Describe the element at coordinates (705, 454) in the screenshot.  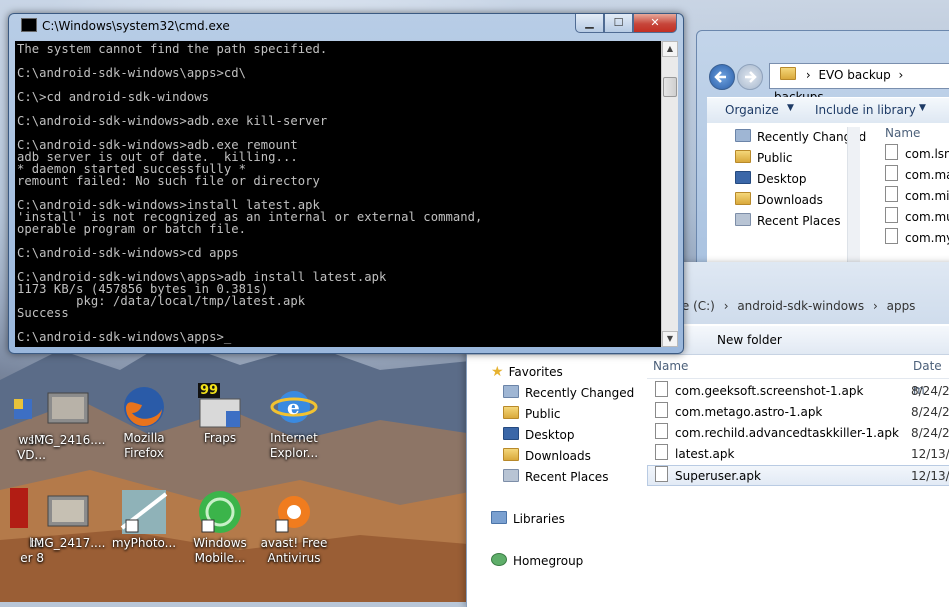
I see `file-name: latest.apk` at that location.